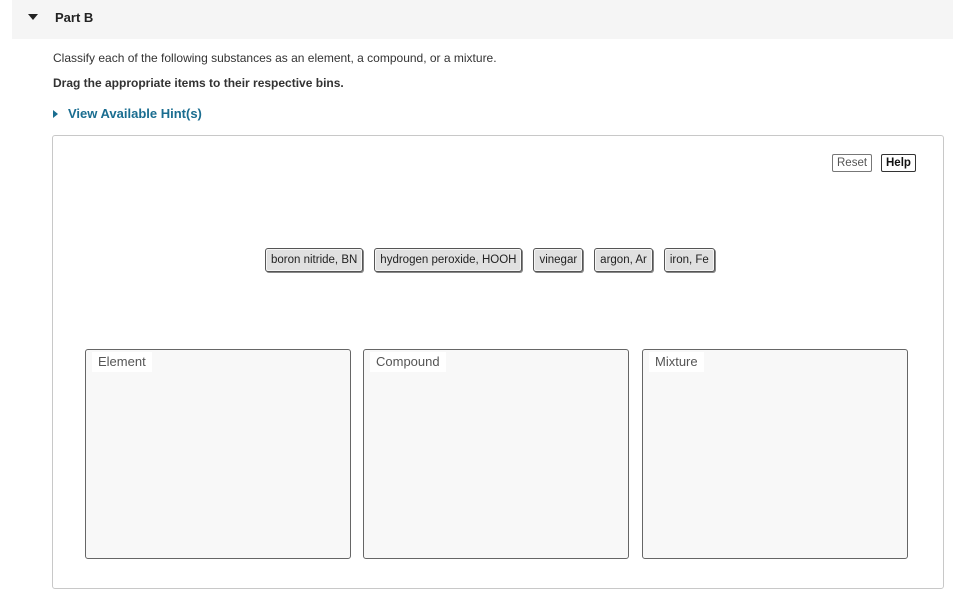 This screenshot has height=594, width=953. What do you see at coordinates (33, 17) in the screenshot?
I see `collapse-caret-icon` at bounding box center [33, 17].